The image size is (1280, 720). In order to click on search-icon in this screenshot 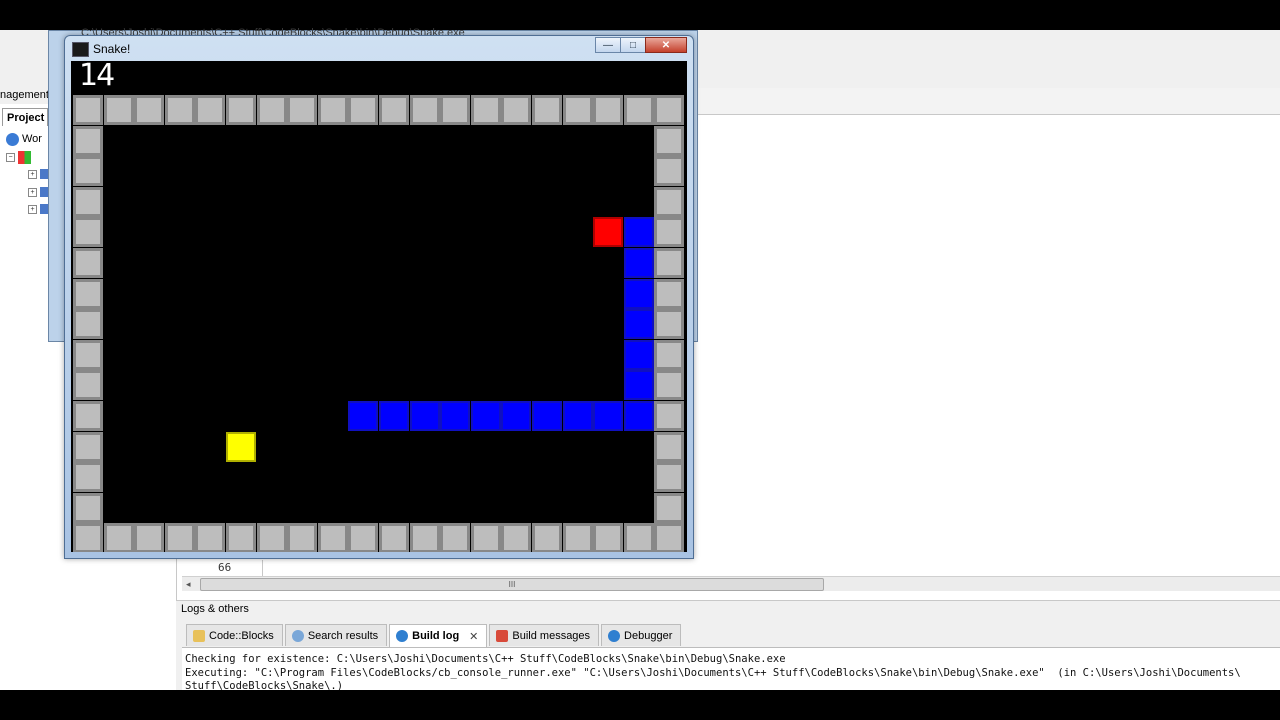, I will do `click(297, 635)`.